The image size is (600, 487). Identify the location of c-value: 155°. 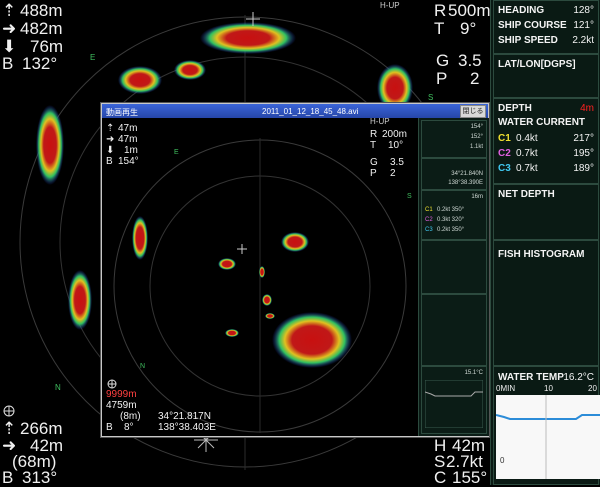
(470, 477).